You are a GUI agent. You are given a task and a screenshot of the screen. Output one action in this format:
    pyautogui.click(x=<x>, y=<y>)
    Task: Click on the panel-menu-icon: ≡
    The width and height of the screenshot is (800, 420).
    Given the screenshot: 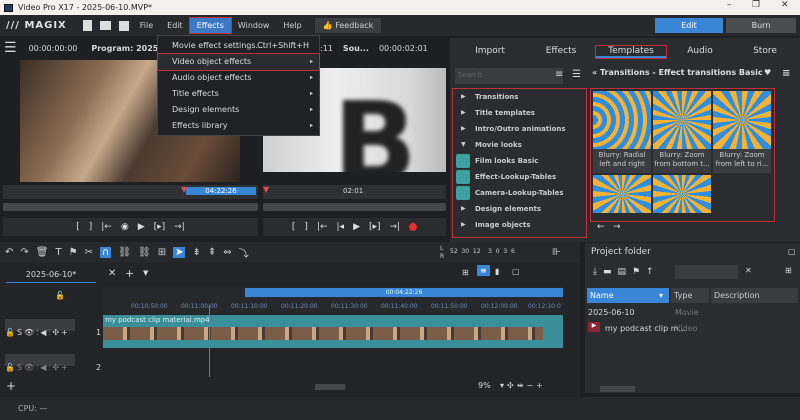 What is the action you would take?
    pyautogui.click(x=786, y=73)
    